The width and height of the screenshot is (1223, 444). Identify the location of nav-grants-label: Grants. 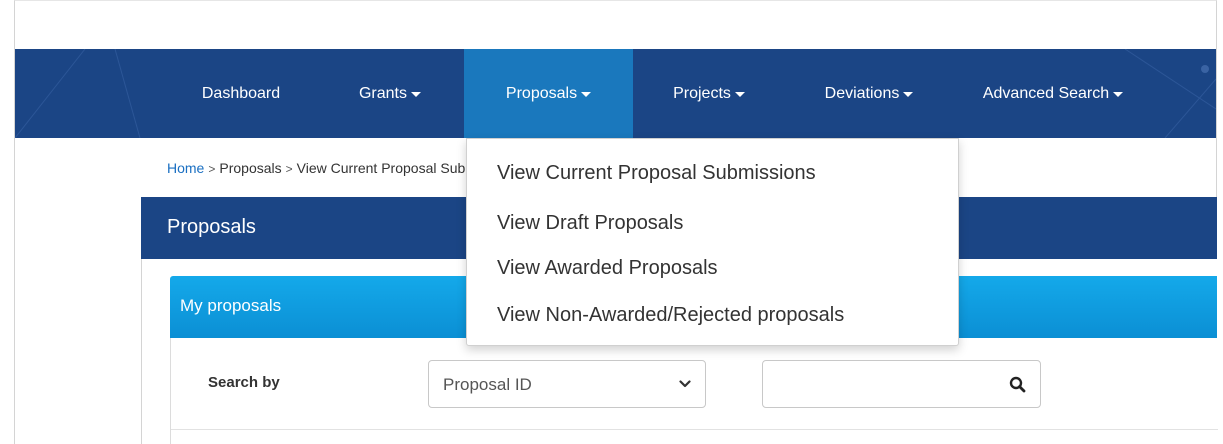
(382, 93).